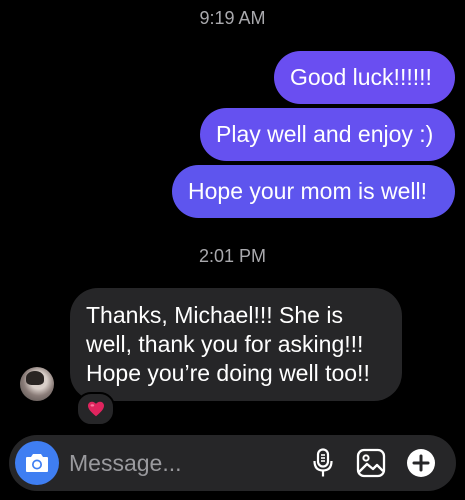 Image resolution: width=465 pixels, height=500 pixels. I want to click on add-button, so click(421, 463).